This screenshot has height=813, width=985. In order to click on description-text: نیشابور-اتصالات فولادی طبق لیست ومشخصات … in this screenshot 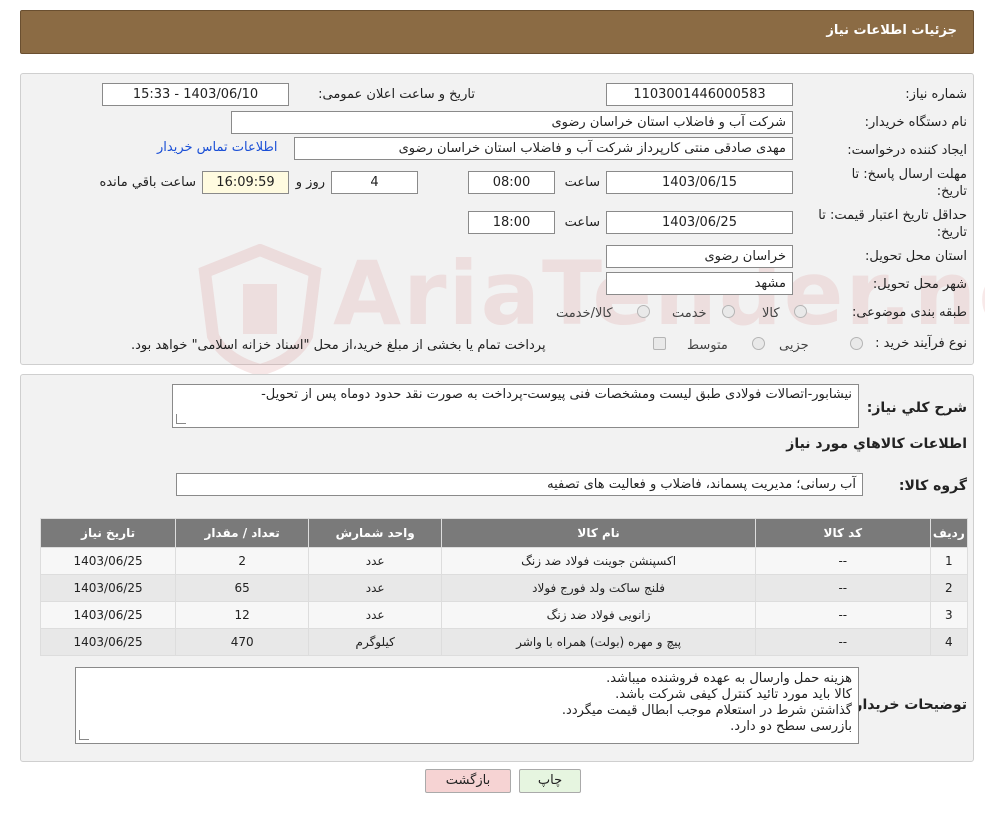, I will do `click(556, 394)`.